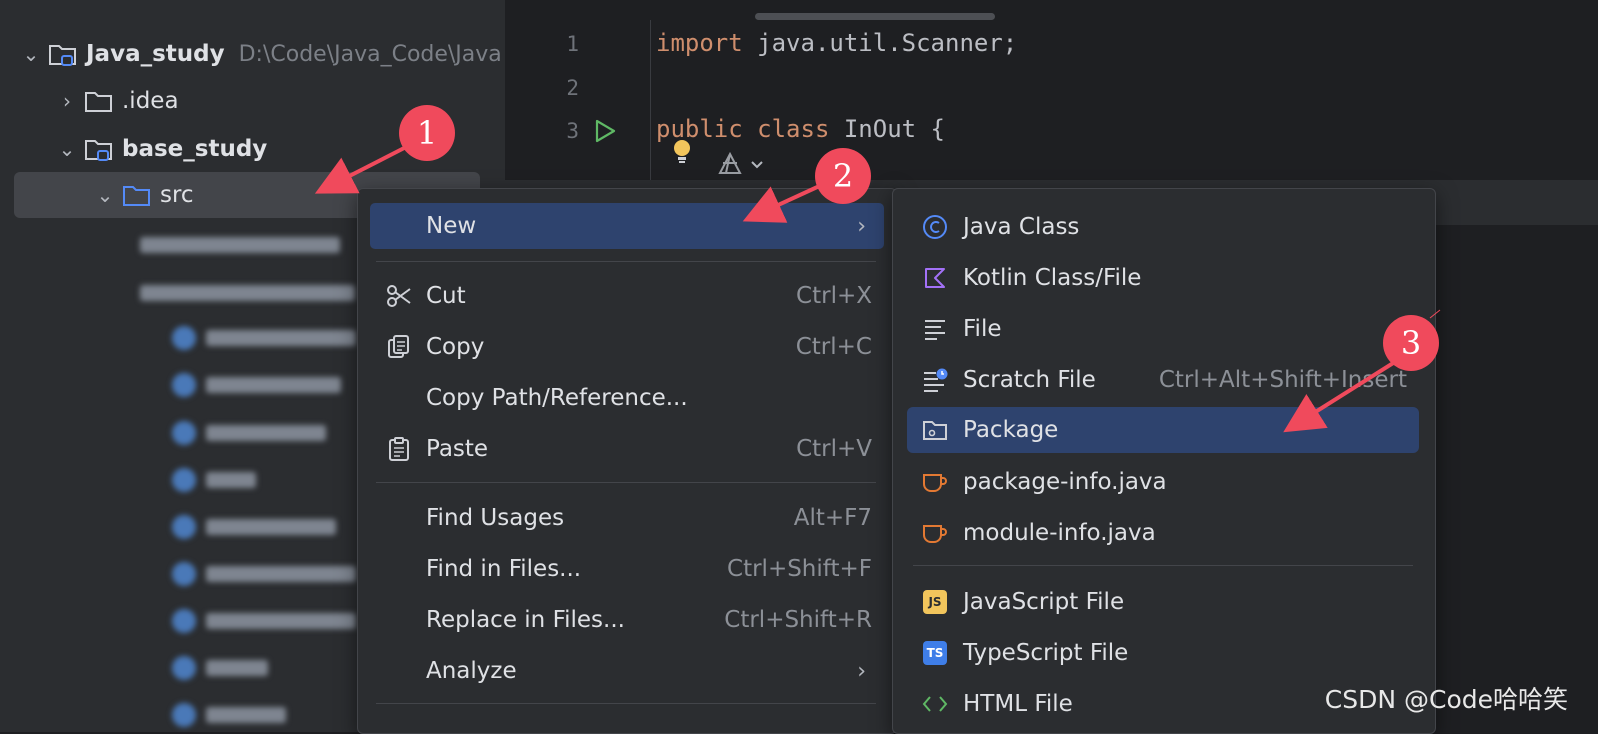 The width and height of the screenshot is (1598, 734). I want to click on text-file-icon, so click(935, 329).